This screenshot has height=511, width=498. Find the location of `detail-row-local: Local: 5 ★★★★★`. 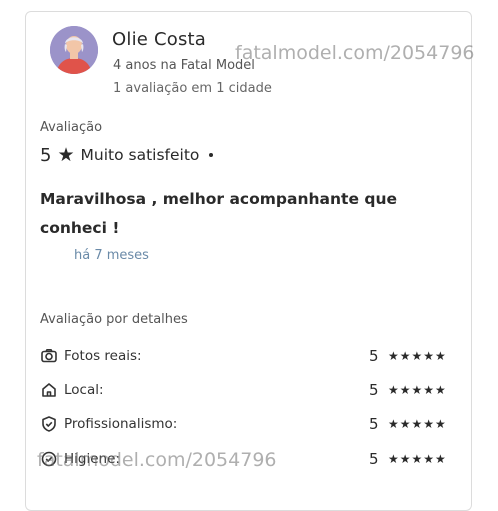

detail-row-local: Local: 5 ★★★★★ is located at coordinates (250, 390).